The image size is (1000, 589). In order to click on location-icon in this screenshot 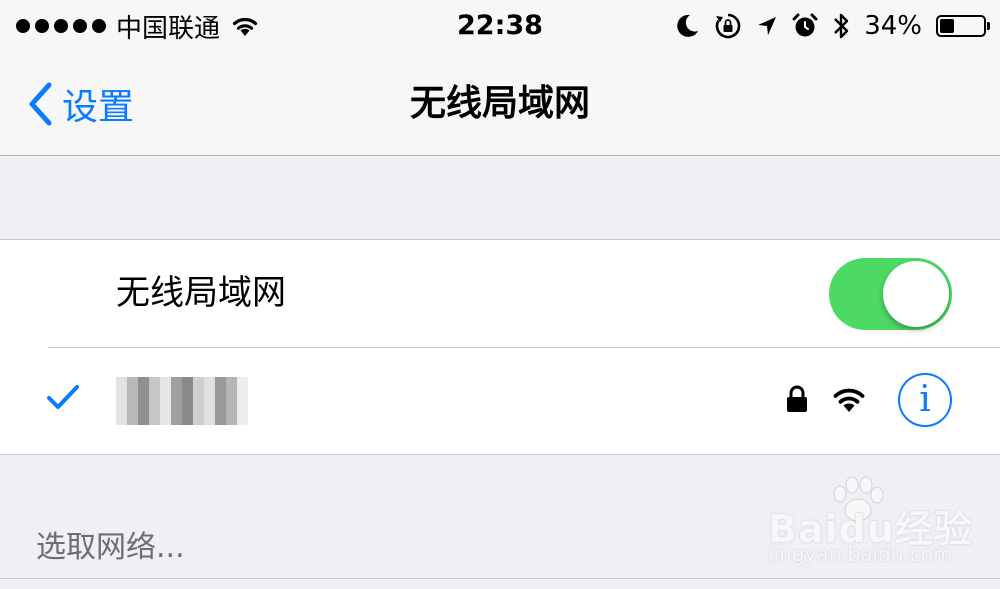, I will do `click(767, 26)`.